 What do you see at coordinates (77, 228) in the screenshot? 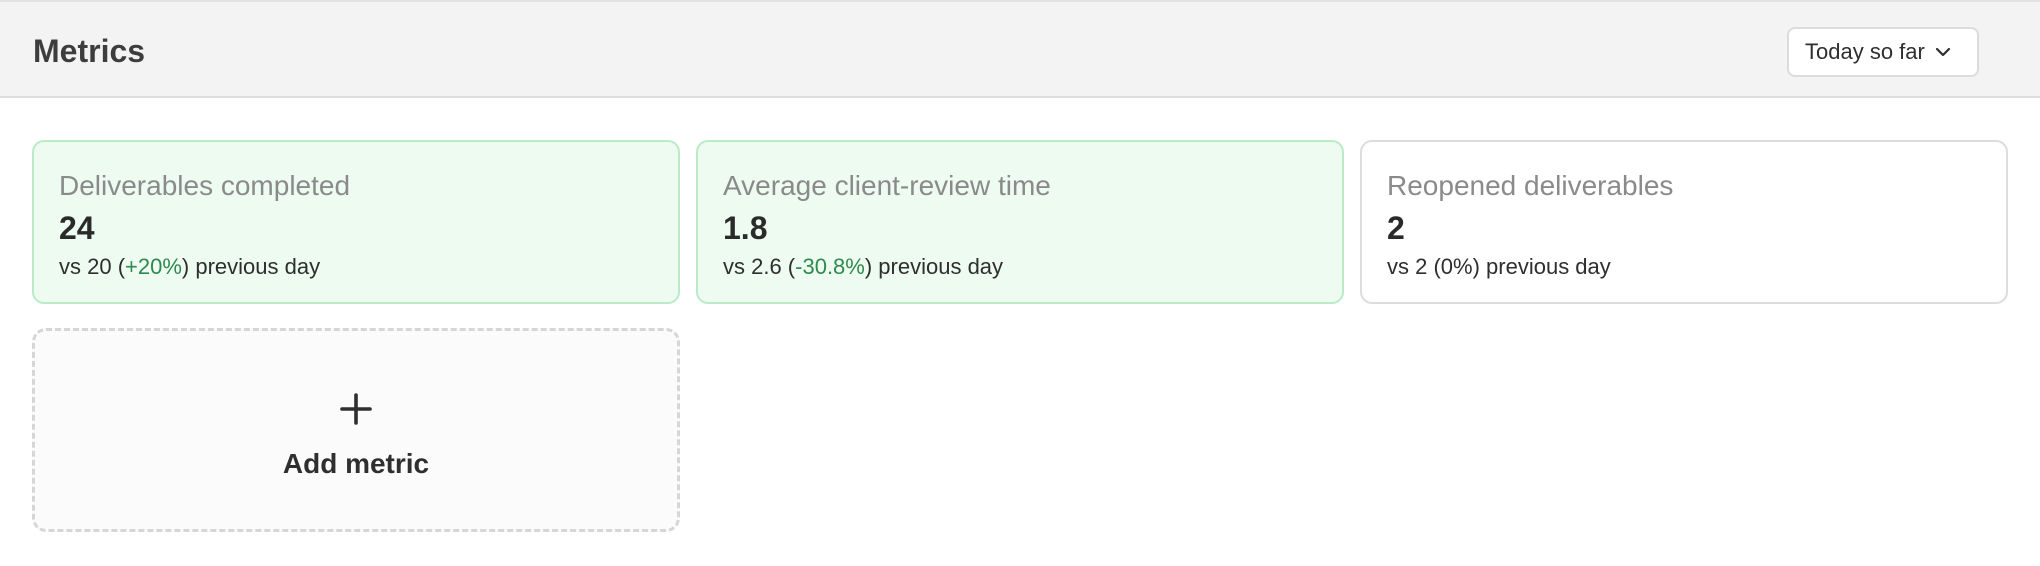
I see `metric-value: 24` at bounding box center [77, 228].